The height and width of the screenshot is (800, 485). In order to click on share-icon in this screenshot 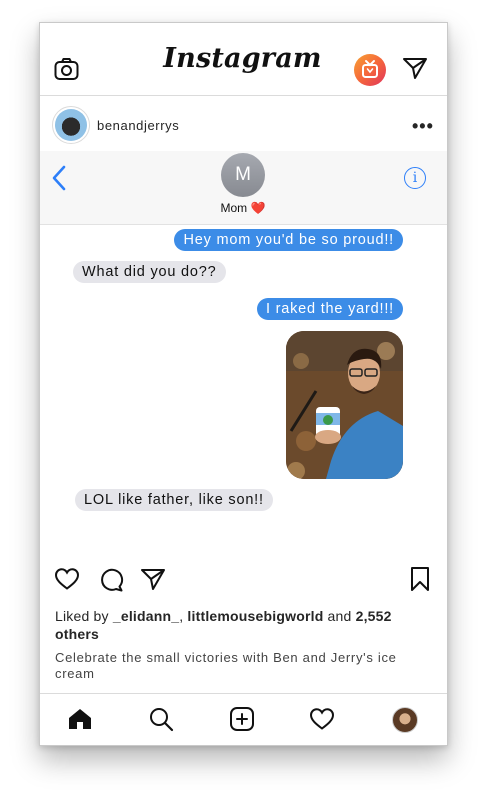, I will do `click(153, 579)`.